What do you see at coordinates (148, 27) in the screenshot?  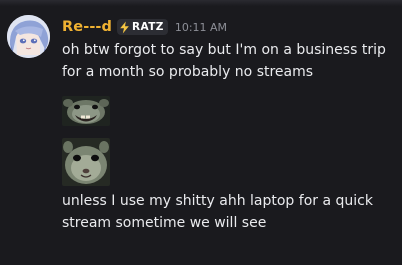 I see `server-tag-label: RATZ` at bounding box center [148, 27].